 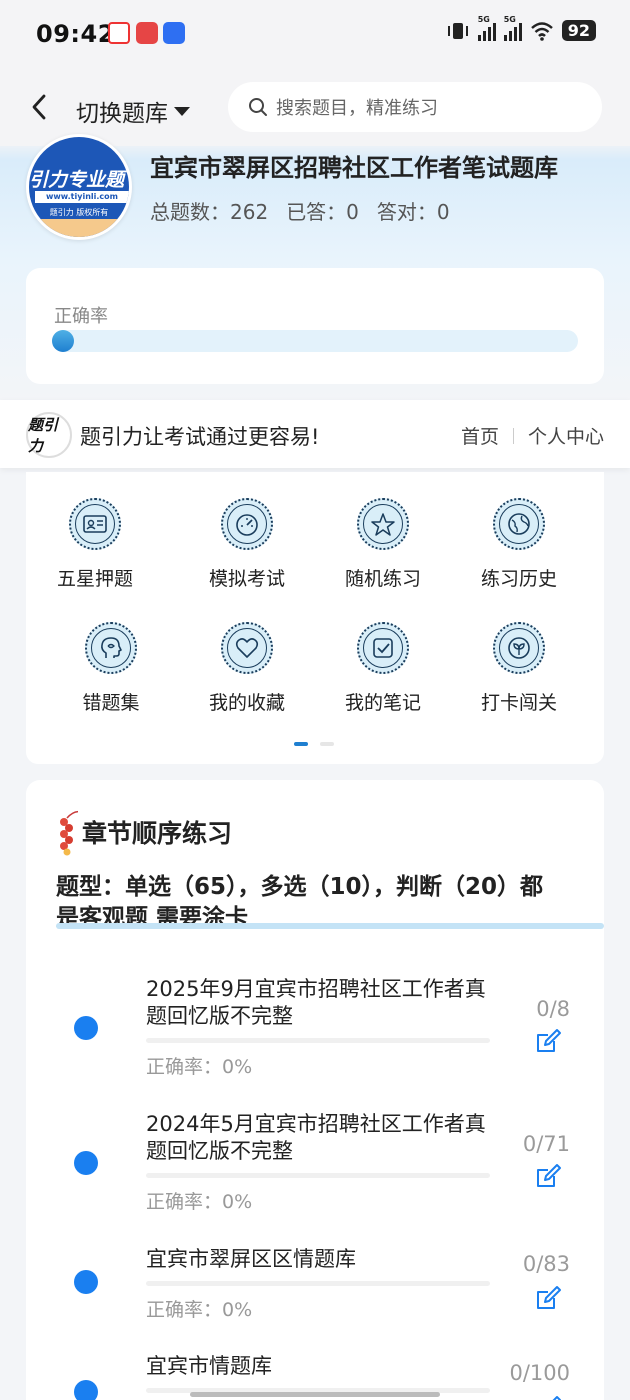 I want to click on nav-home-link: 首页, so click(x=480, y=435).